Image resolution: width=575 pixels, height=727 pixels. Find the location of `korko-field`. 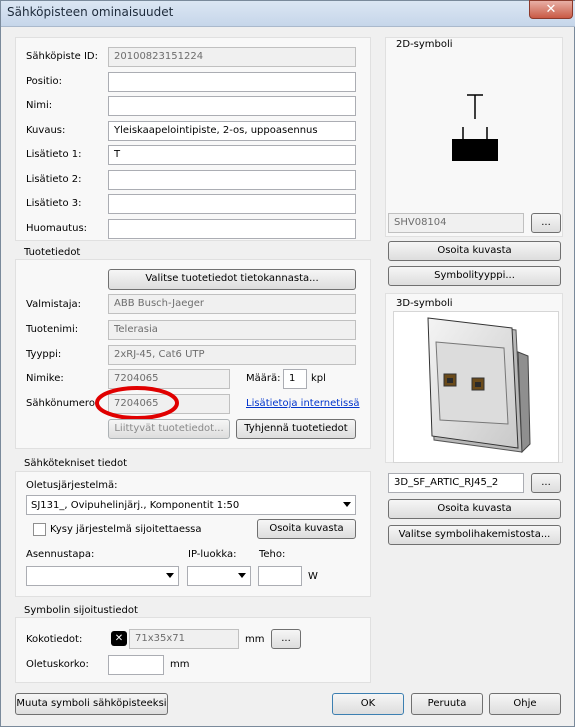

korko-field is located at coordinates (136, 665).